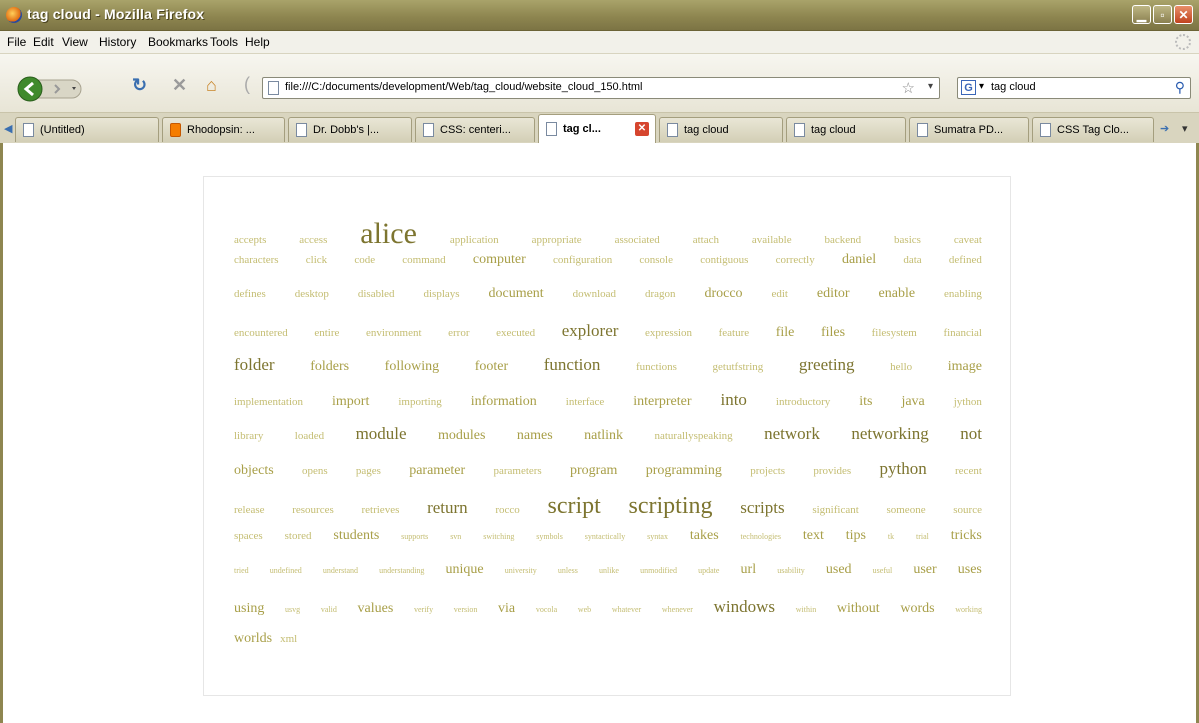 Image resolution: width=1199 pixels, height=723 pixels. Describe the element at coordinates (605, 536) in the screenshot. I see `tag-link: syntactically` at that location.